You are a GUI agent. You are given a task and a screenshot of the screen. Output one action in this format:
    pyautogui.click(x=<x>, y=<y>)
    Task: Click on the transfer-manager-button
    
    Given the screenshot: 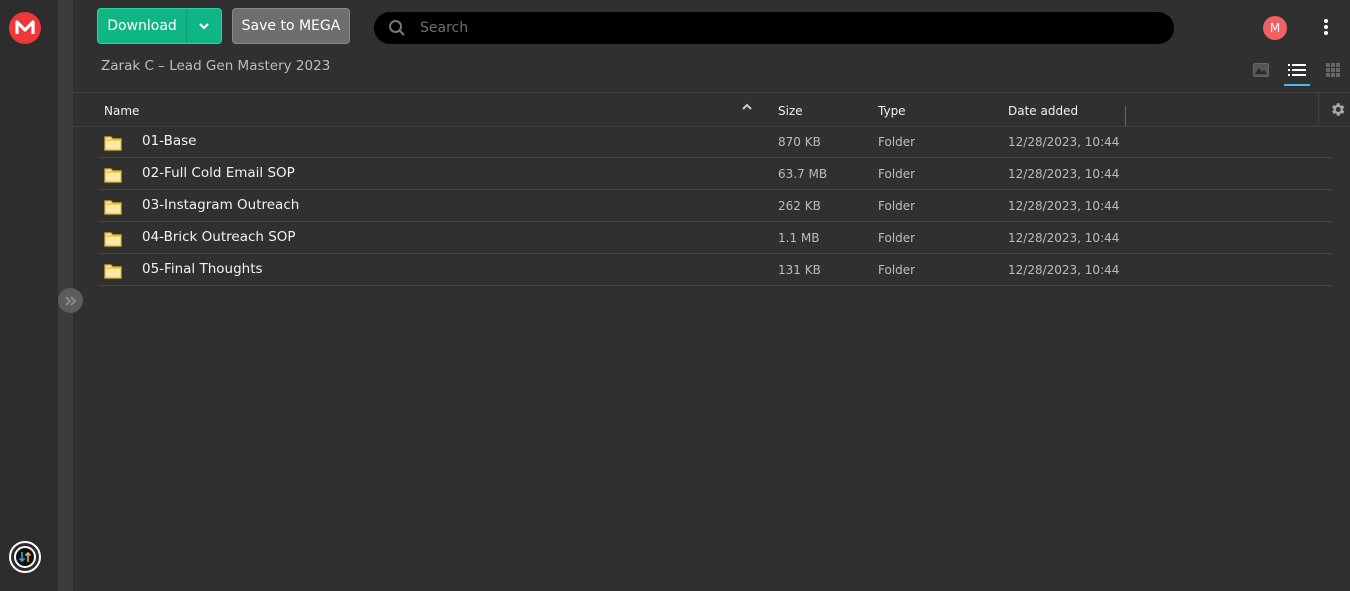 What is the action you would take?
    pyautogui.click(x=25, y=557)
    